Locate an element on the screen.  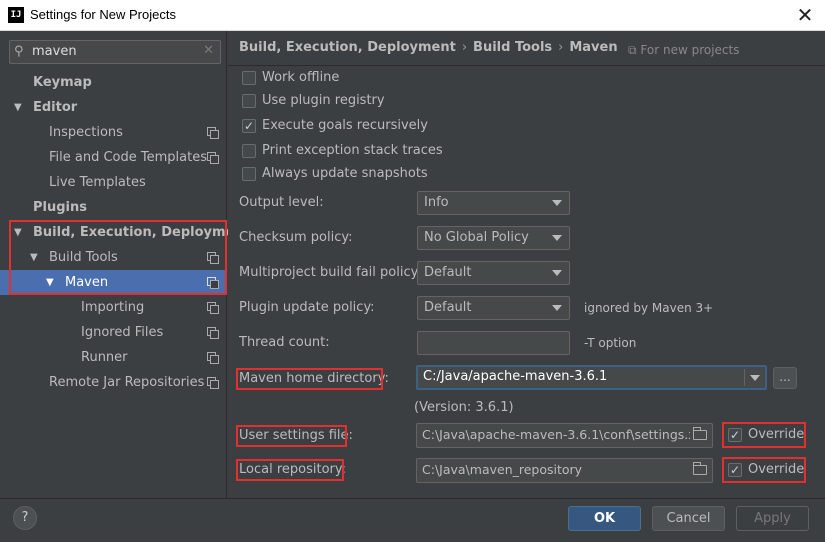
output-level-label: Output level: is located at coordinates (281, 202).